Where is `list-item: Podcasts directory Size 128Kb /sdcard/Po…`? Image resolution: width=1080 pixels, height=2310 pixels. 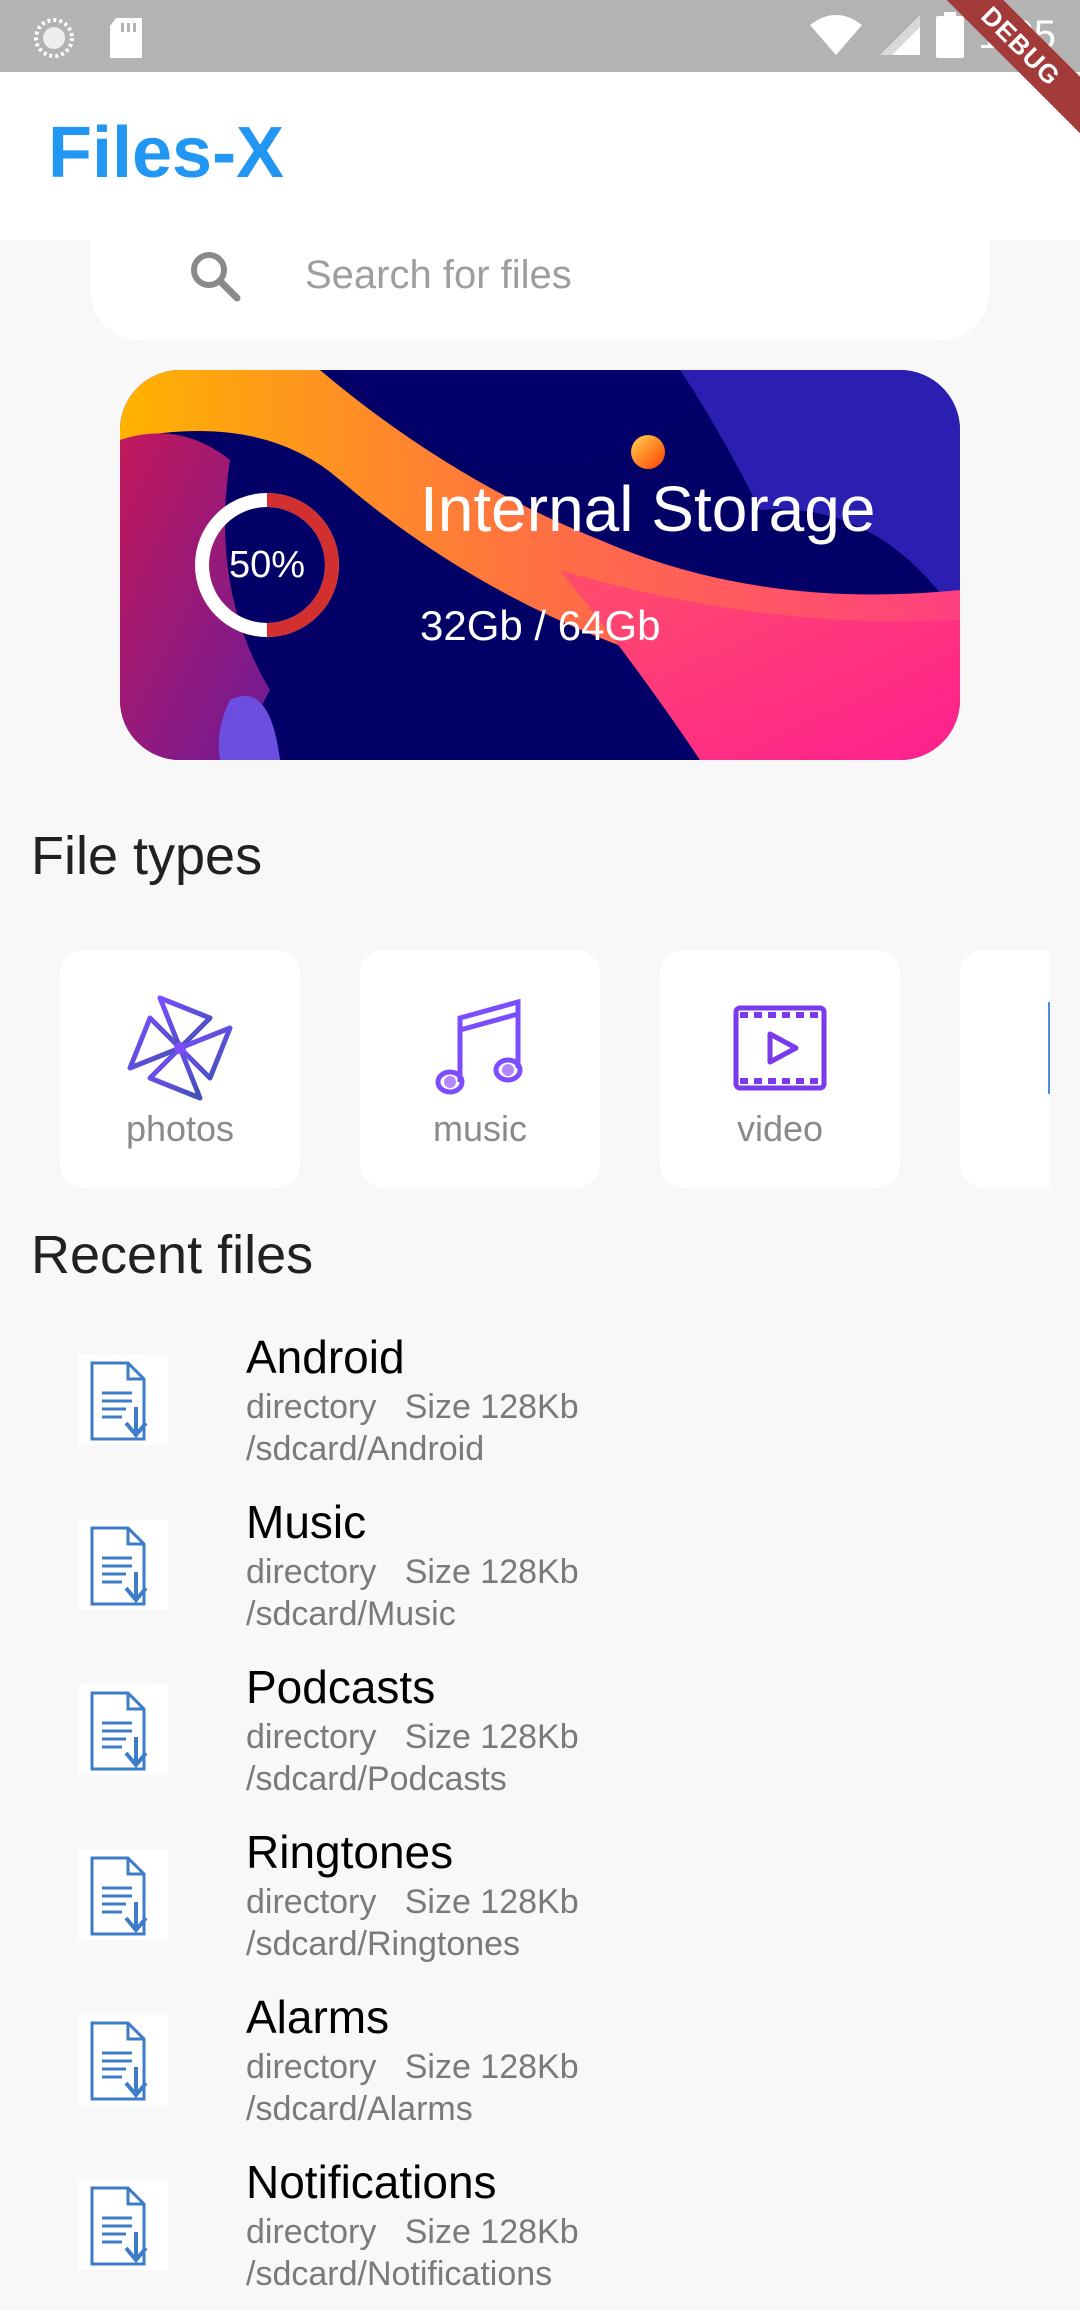
list-item: Podcasts directory Size 128Kb /sdcard/Po… is located at coordinates (540, 1732).